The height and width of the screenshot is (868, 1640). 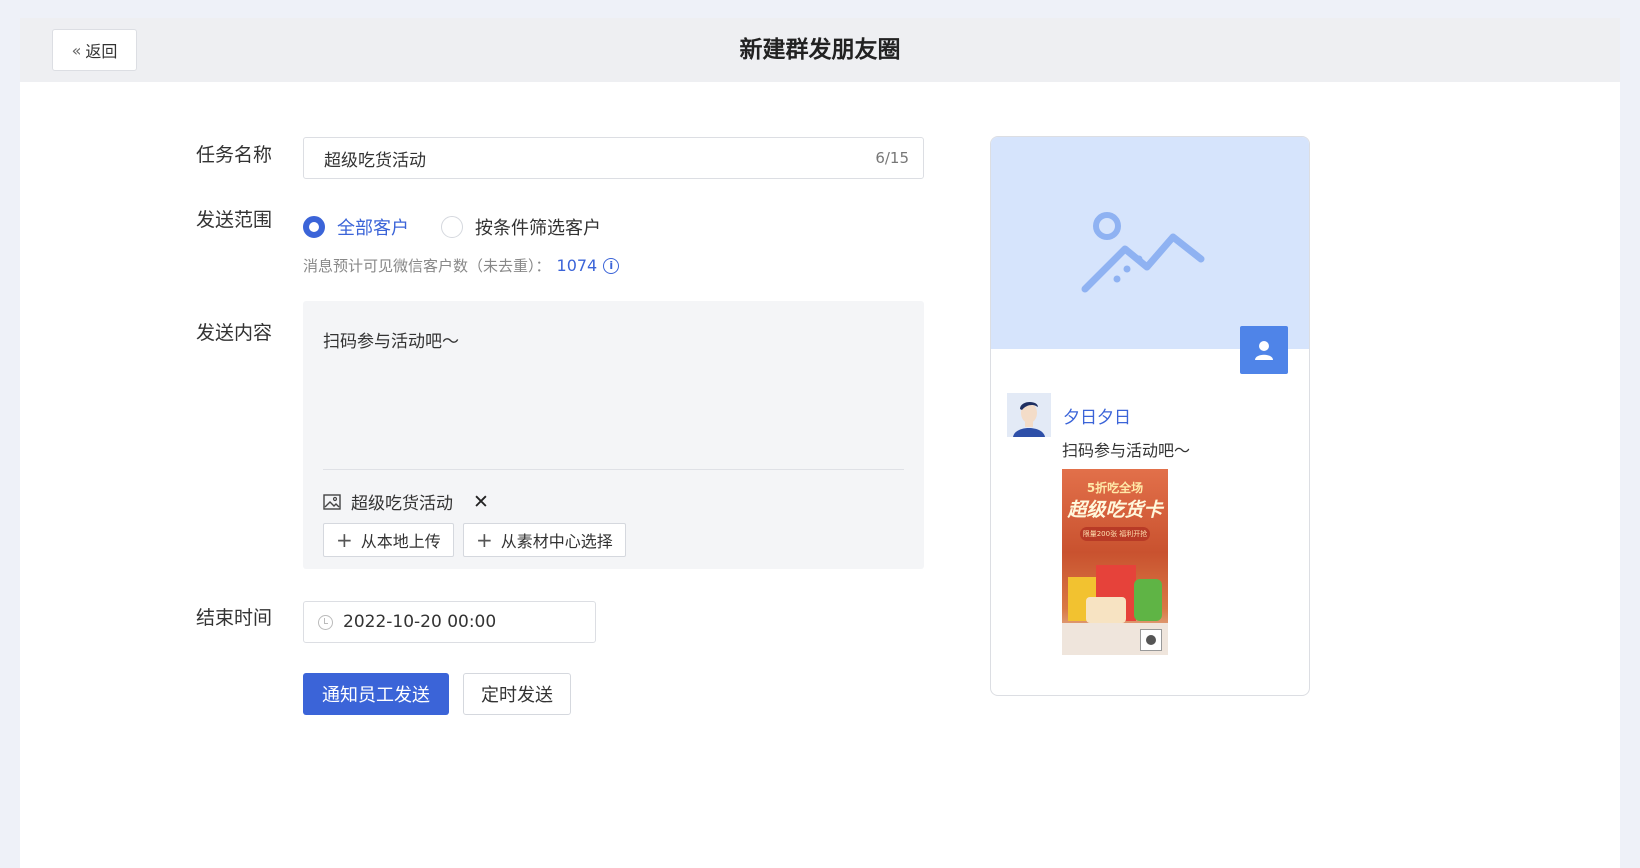 What do you see at coordinates (577, 265) in the screenshot?
I see `scope-hint-count: 1074` at bounding box center [577, 265].